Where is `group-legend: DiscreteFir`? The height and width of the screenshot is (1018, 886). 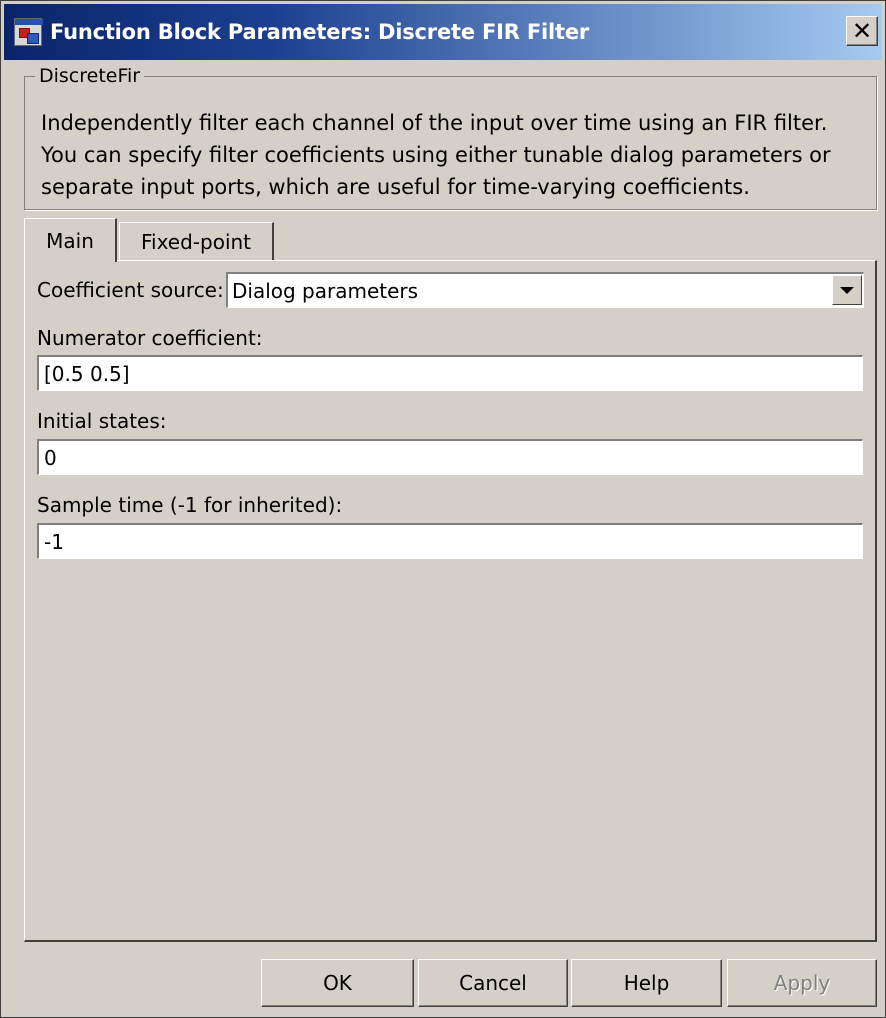
group-legend: DiscreteFir is located at coordinates (90, 76).